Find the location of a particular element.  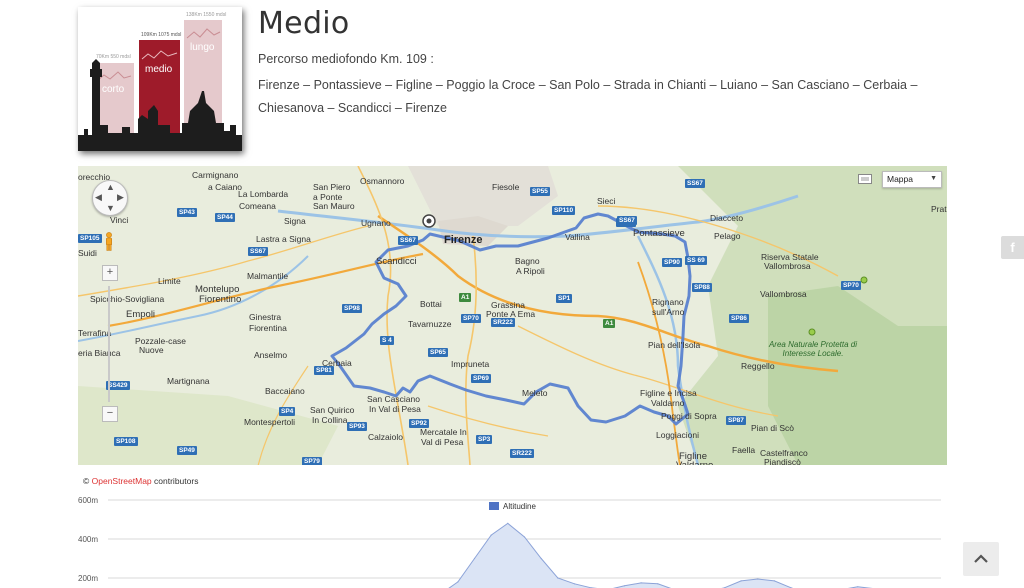

chevron-up-icon is located at coordinates (981, 558).